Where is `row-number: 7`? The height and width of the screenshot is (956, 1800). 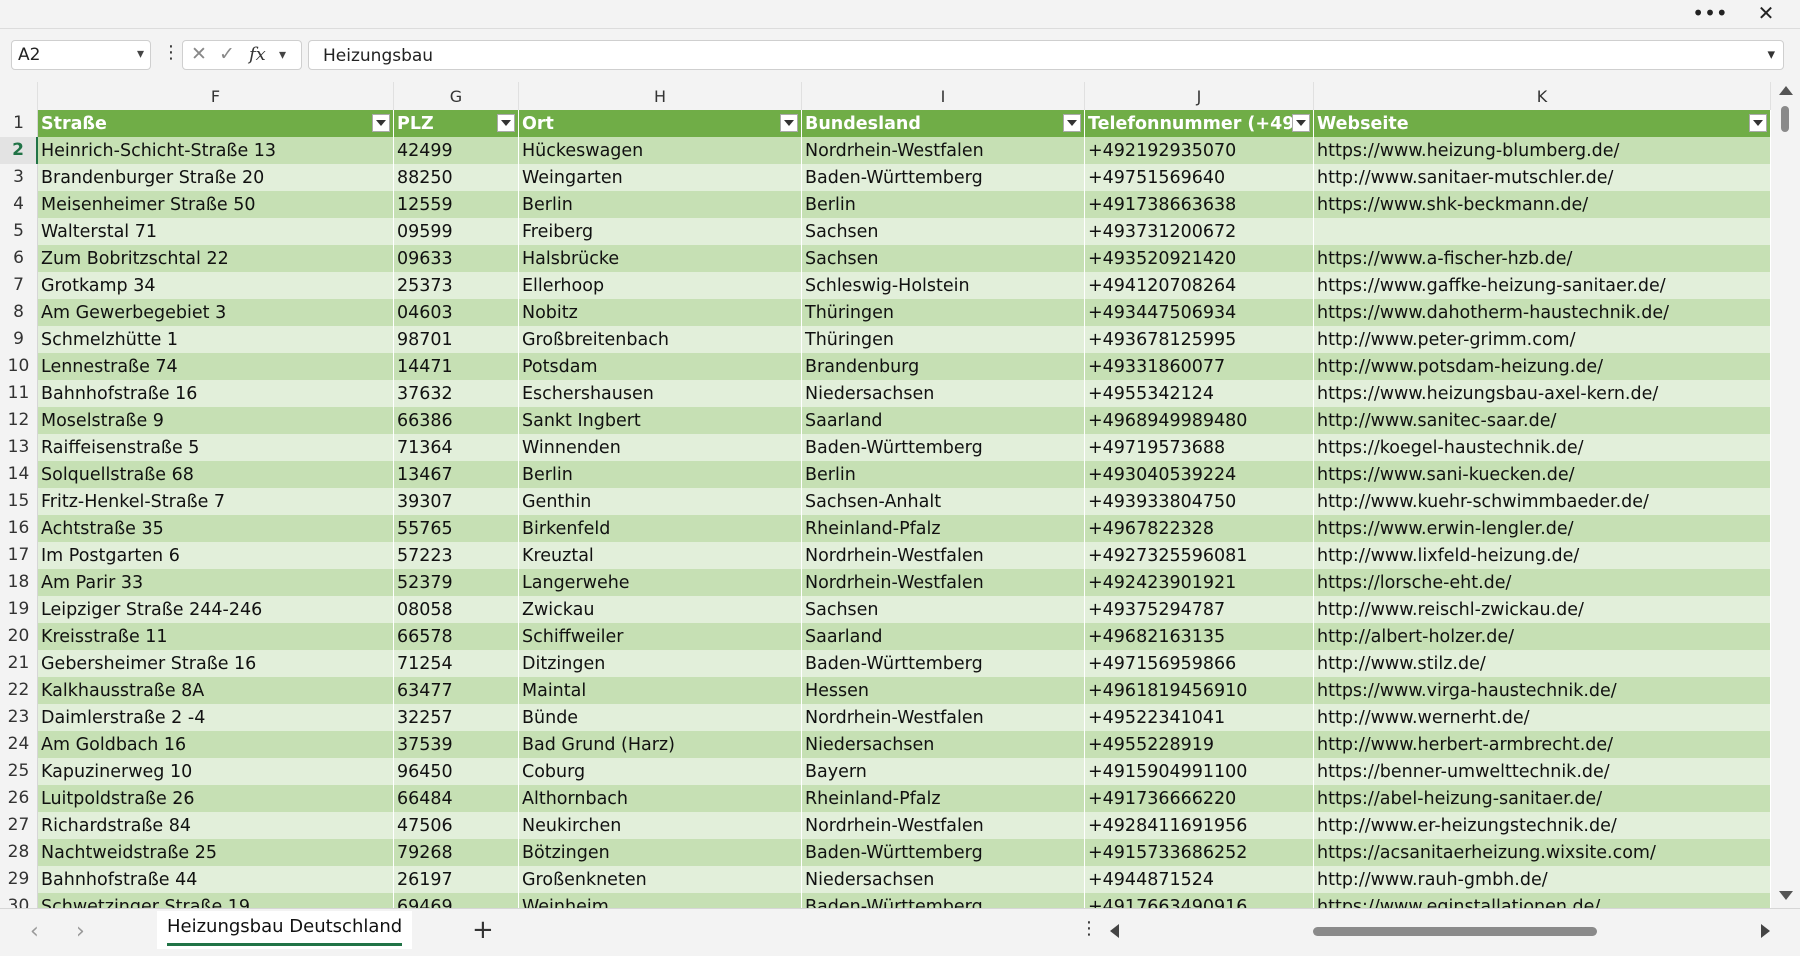 row-number: 7 is located at coordinates (19, 285).